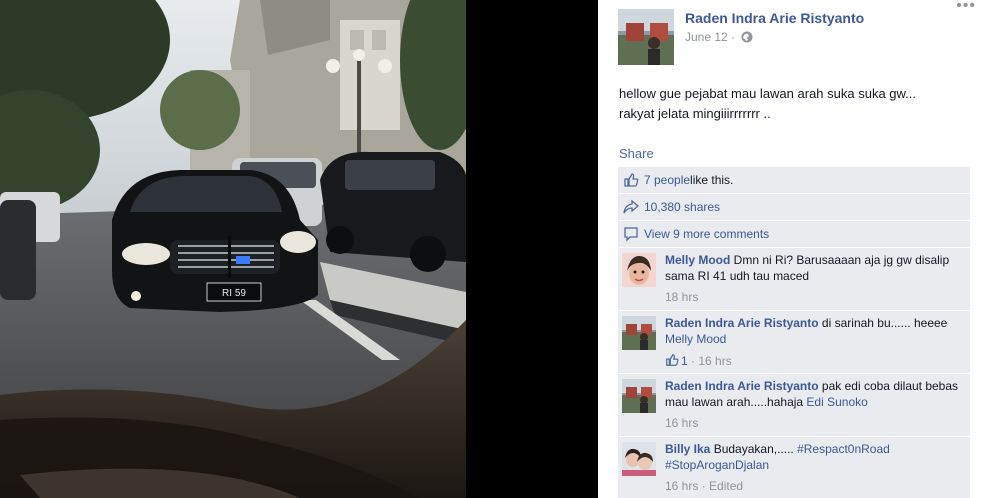 The image size is (996, 498). What do you see at coordinates (682, 207) in the screenshot?
I see `shares-link: 10,380 shares` at bounding box center [682, 207].